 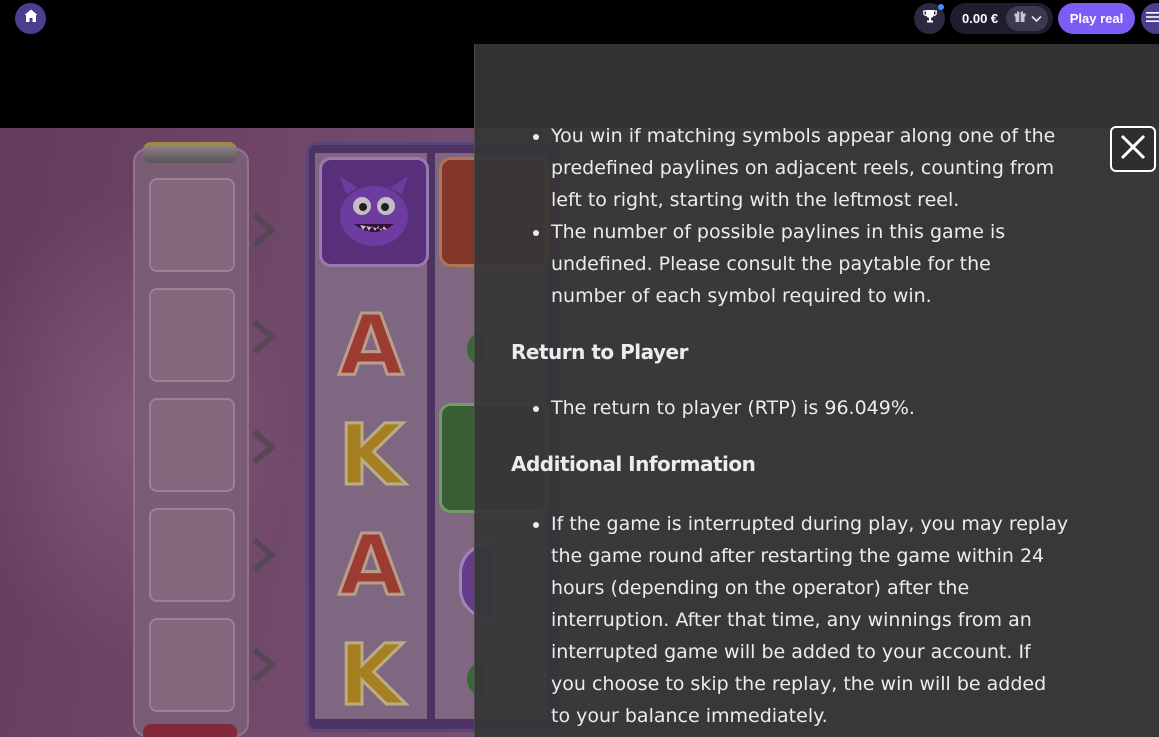 What do you see at coordinates (599, 352) in the screenshot?
I see `rtp-heading: Return to Player` at bounding box center [599, 352].